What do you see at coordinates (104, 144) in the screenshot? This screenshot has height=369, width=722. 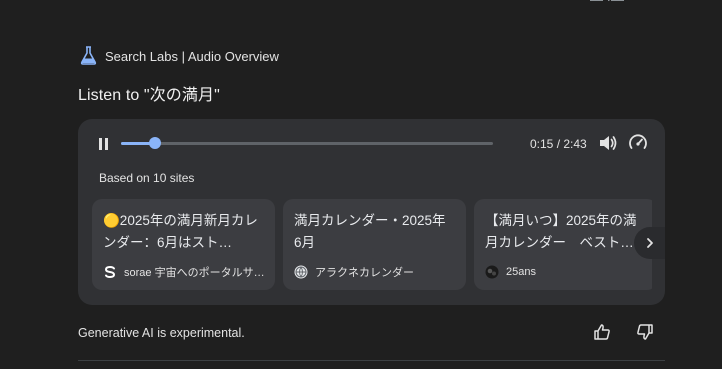 I see `pause-button` at bounding box center [104, 144].